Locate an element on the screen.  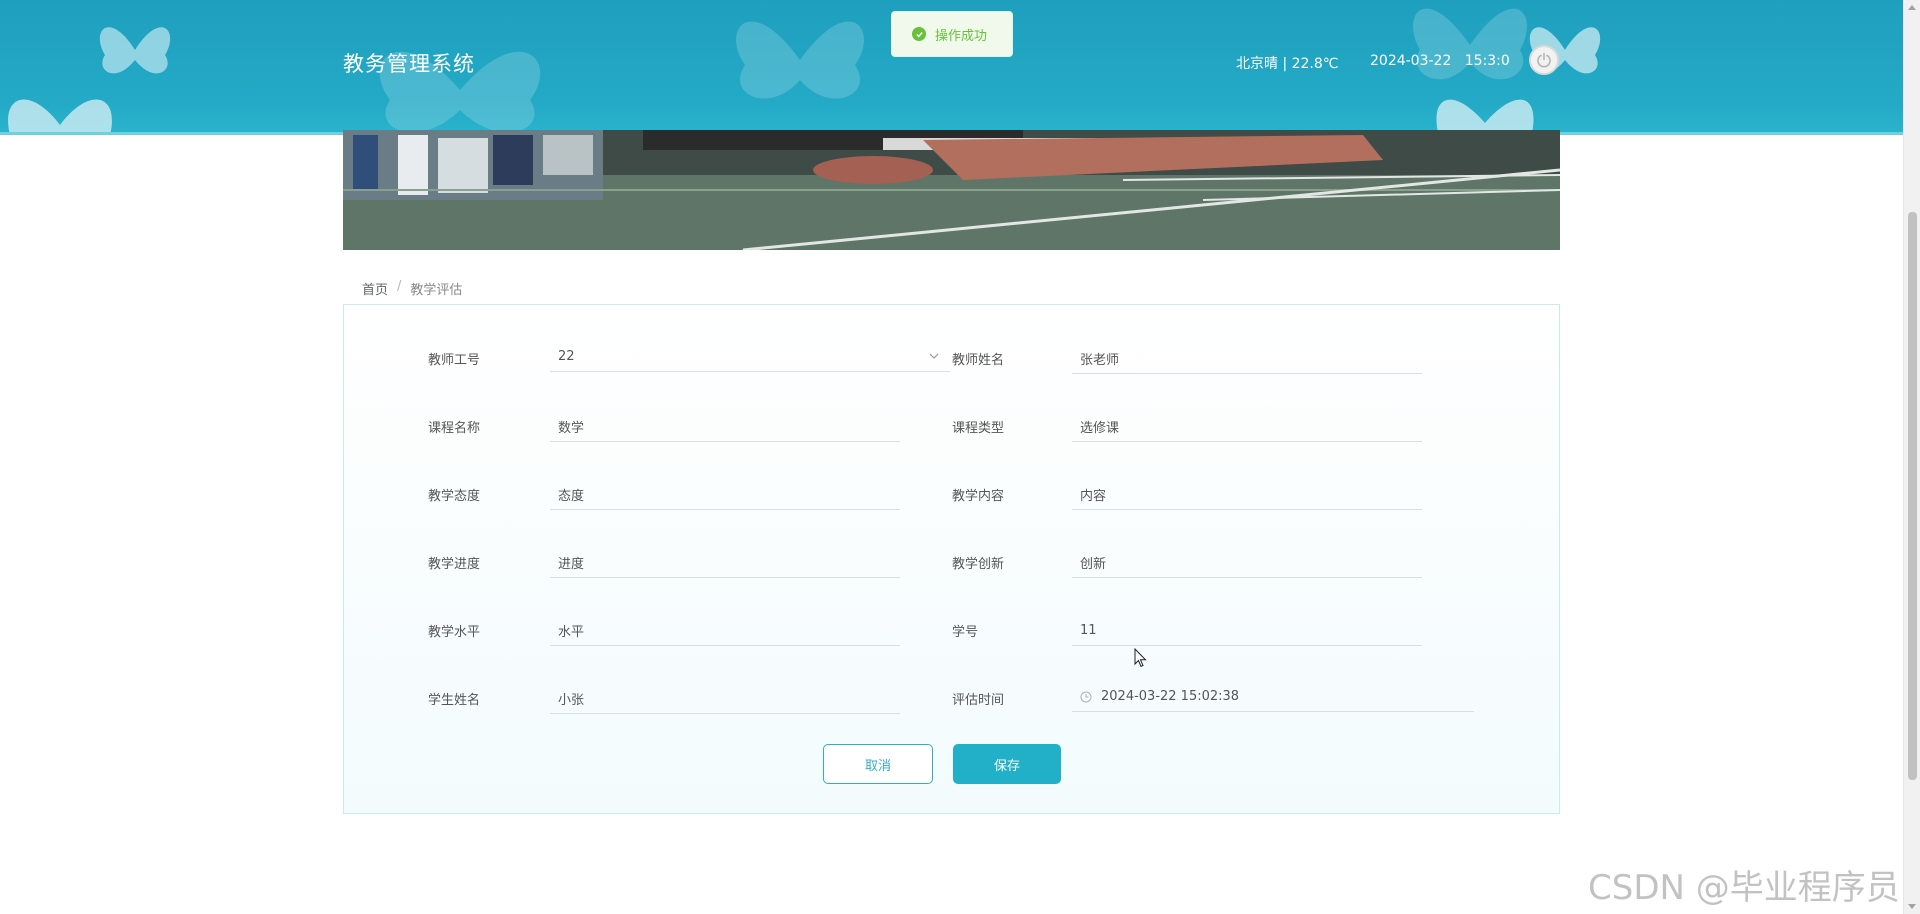
content-value: 内容 is located at coordinates (1093, 496).